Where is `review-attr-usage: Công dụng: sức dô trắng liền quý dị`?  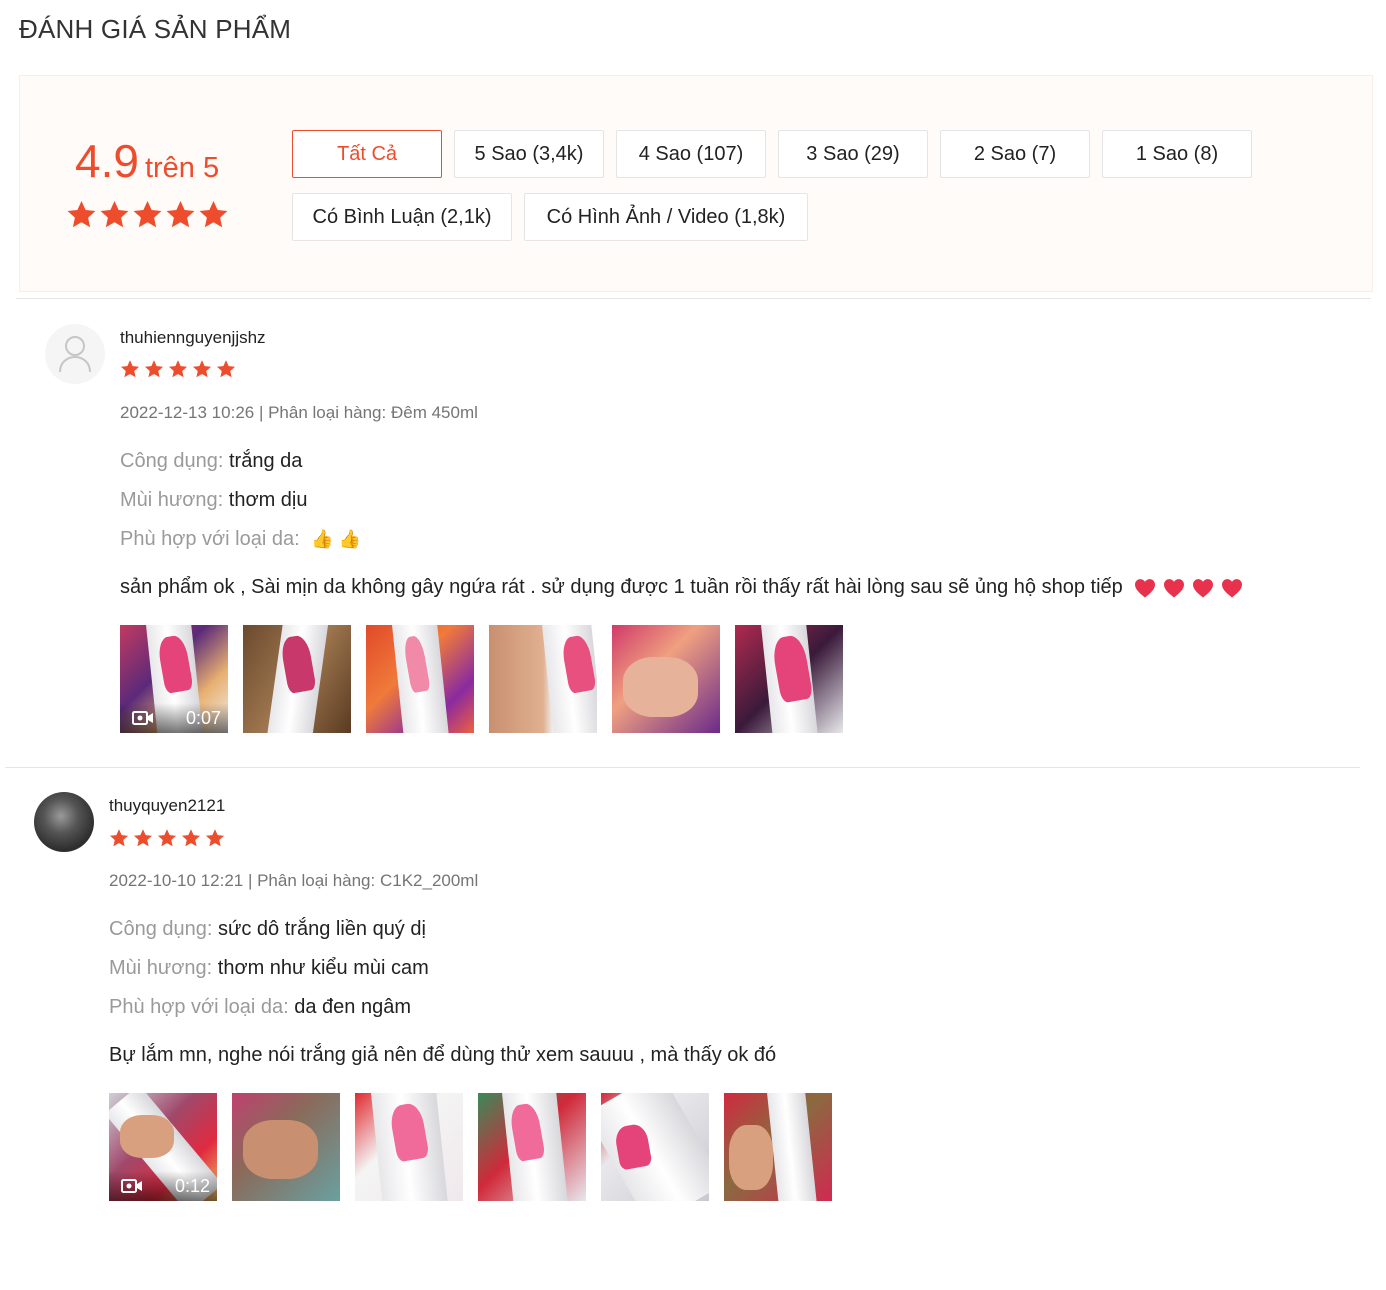 review-attr-usage: Công dụng: sức dô trắng liền quý dị is located at coordinates (267, 929).